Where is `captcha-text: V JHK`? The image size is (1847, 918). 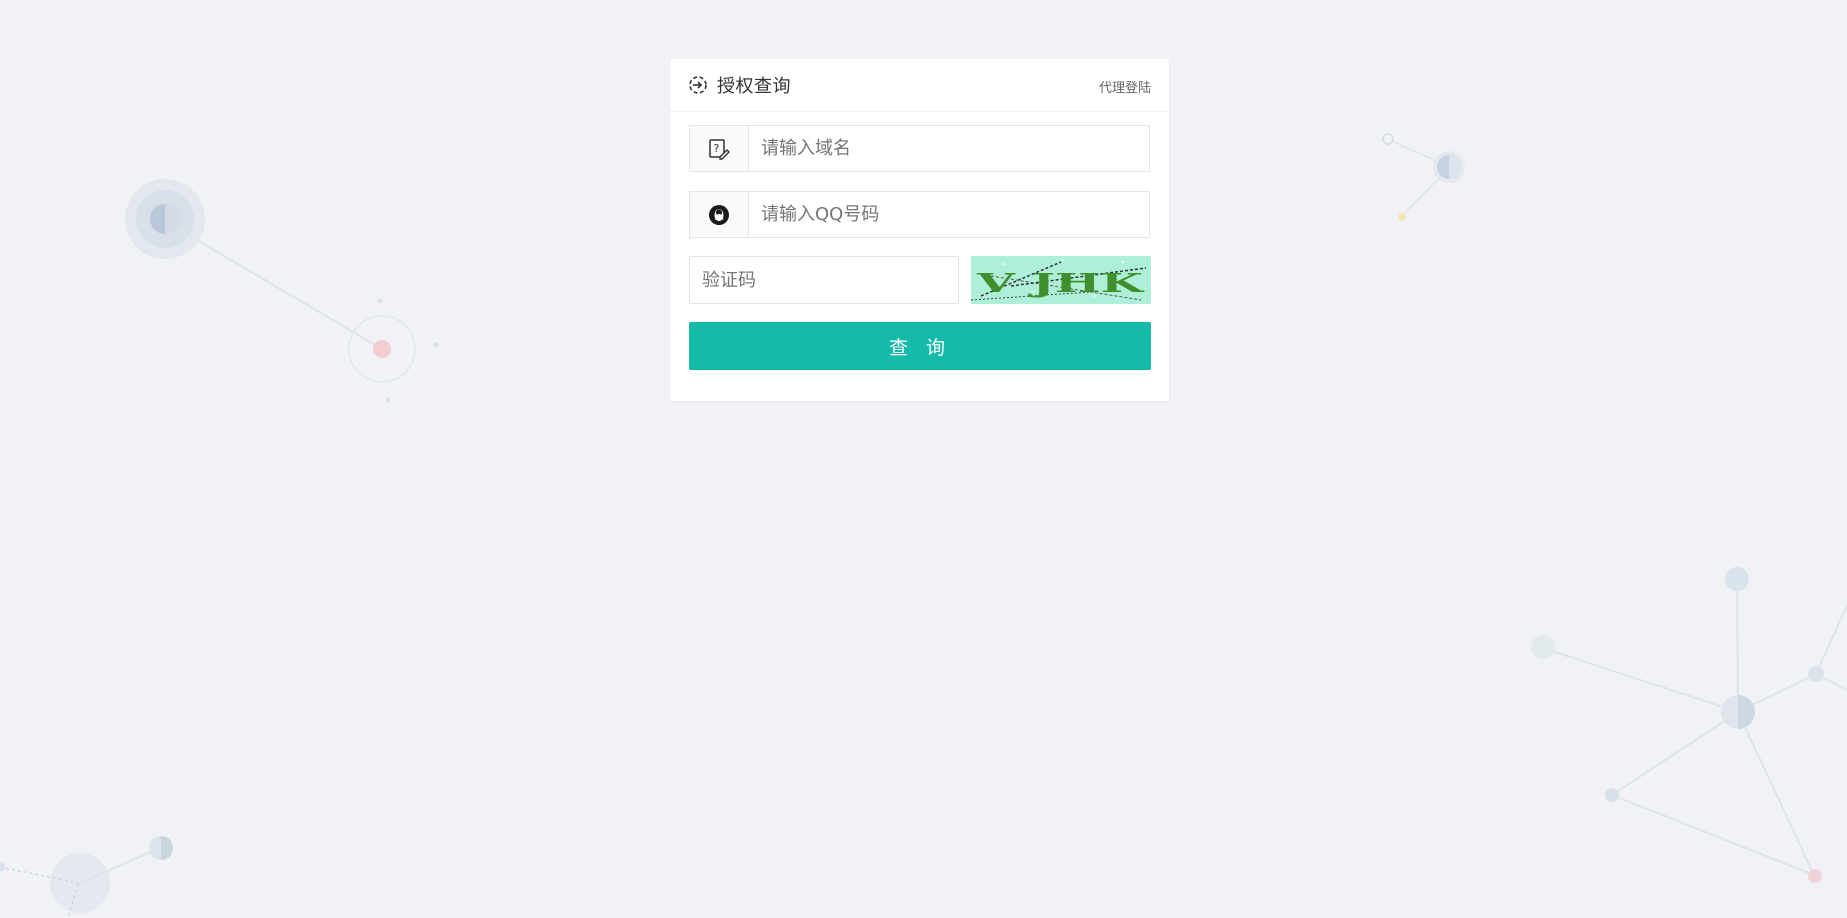
captcha-text: V JHK is located at coordinates (1060, 284).